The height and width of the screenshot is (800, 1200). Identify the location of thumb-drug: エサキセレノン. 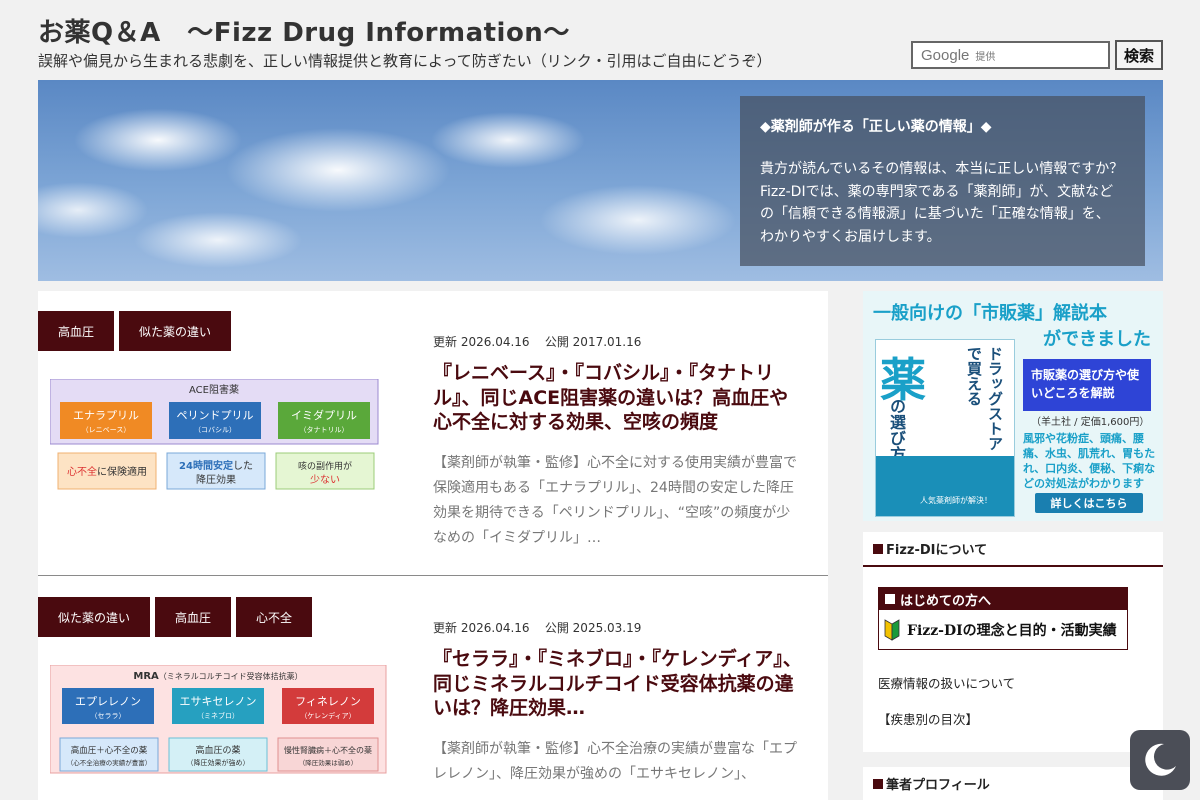
(218, 701).